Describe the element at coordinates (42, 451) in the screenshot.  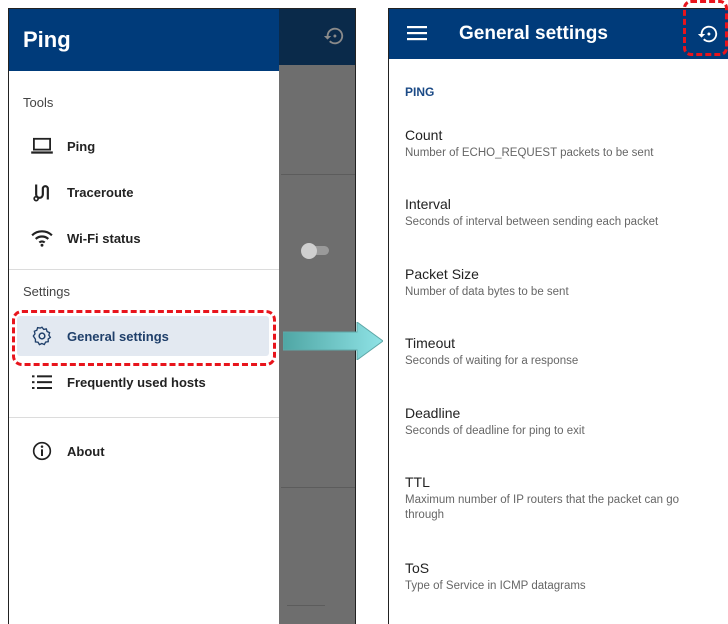
I see `info-icon` at that location.